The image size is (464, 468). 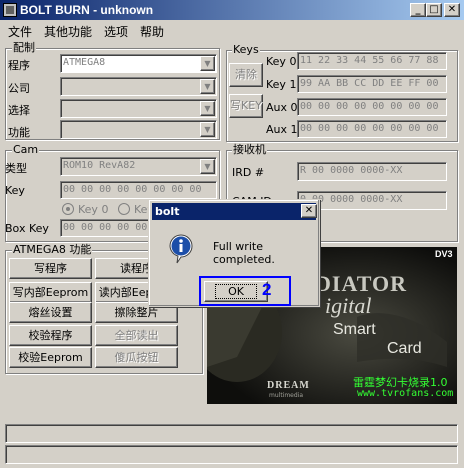 What do you see at coordinates (10, 10) in the screenshot?
I see `app-icon` at bounding box center [10, 10].